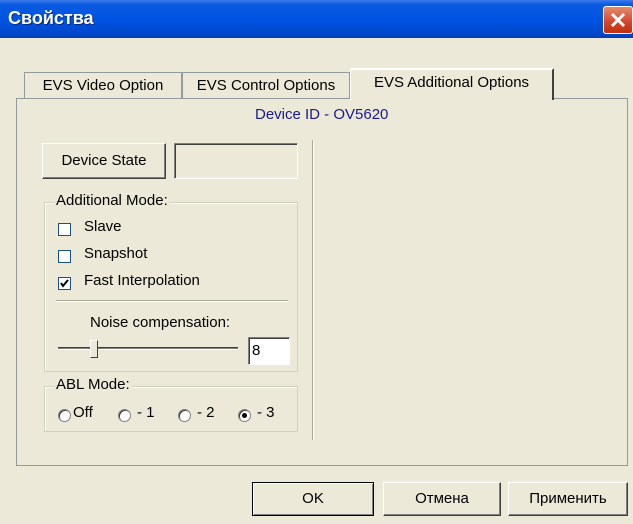 The image size is (633, 524). What do you see at coordinates (83, 412) in the screenshot?
I see `abl-off-label: Off` at bounding box center [83, 412].